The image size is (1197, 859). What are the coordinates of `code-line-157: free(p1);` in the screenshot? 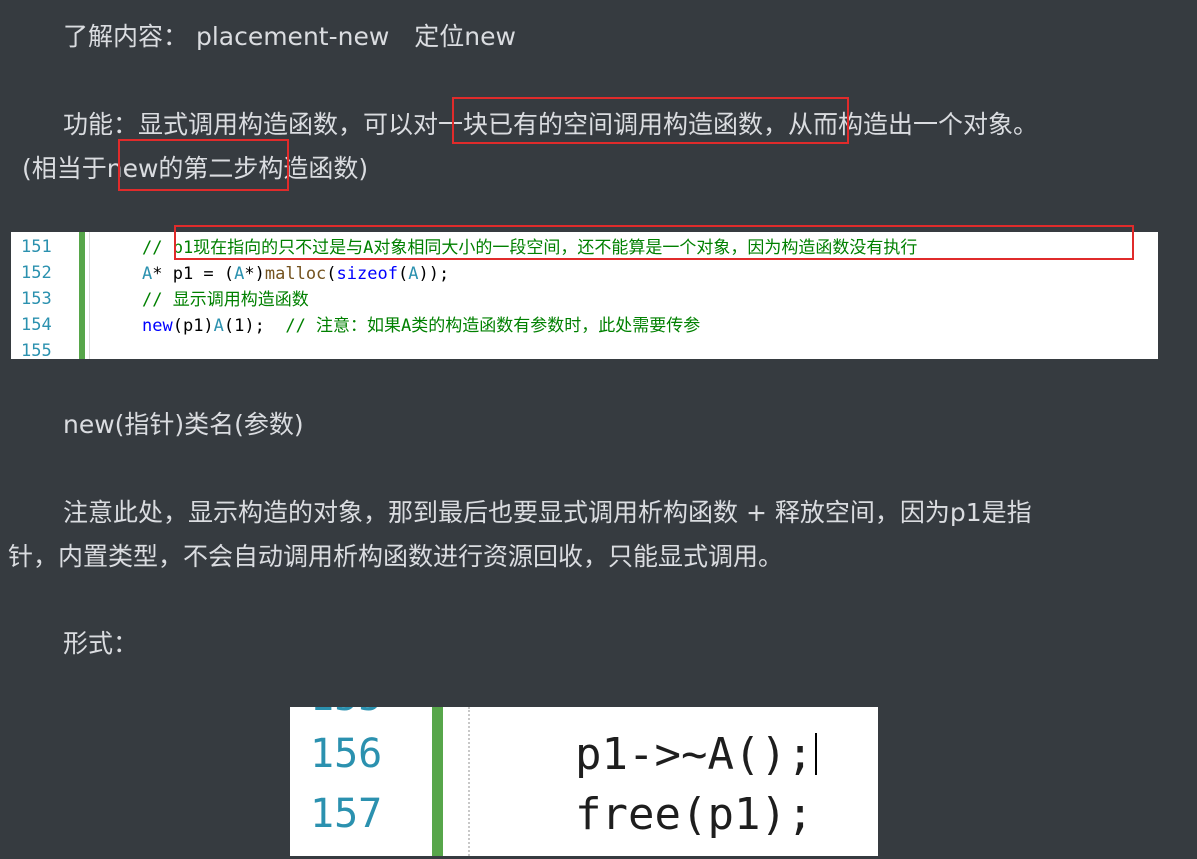 It's located at (694, 814).